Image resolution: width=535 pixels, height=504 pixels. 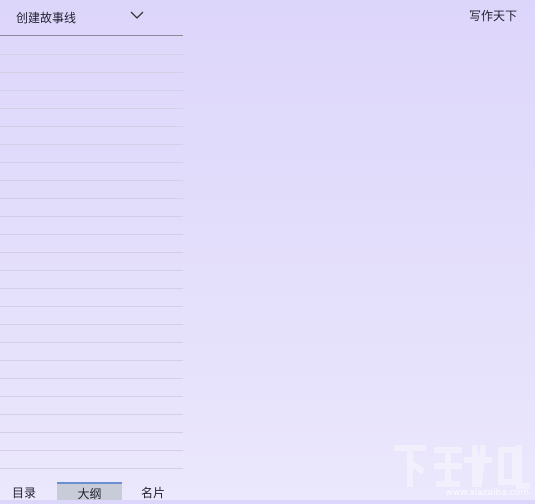 What do you see at coordinates (487, 493) in the screenshot?
I see `watermark-url: www.xiazaiba.com` at bounding box center [487, 493].